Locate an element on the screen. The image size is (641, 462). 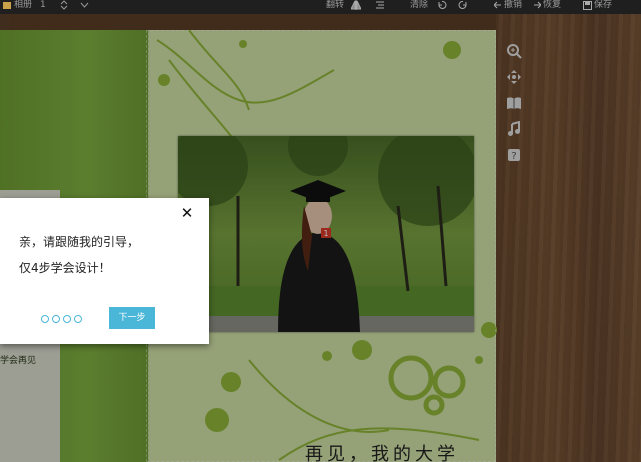
redo-icon is located at coordinates (537, 5).